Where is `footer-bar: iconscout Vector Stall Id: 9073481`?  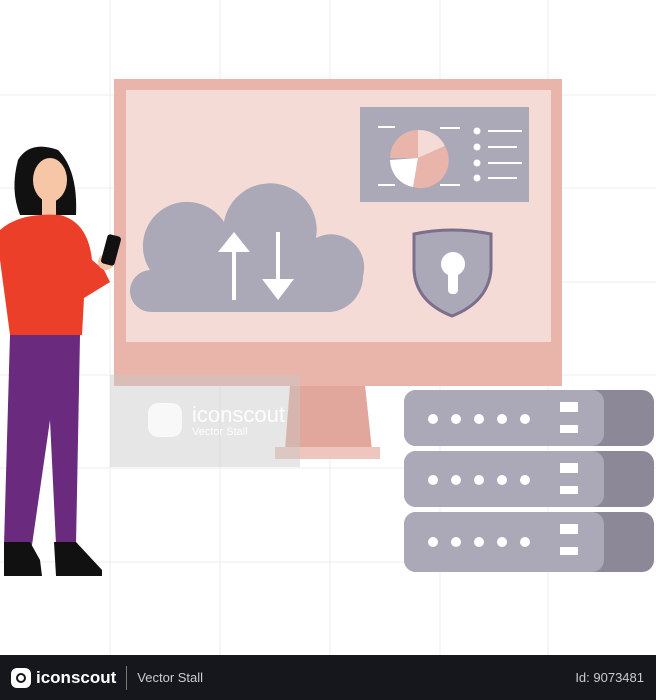 footer-bar: iconscout Vector Stall Id: 9073481 is located at coordinates (328, 677).